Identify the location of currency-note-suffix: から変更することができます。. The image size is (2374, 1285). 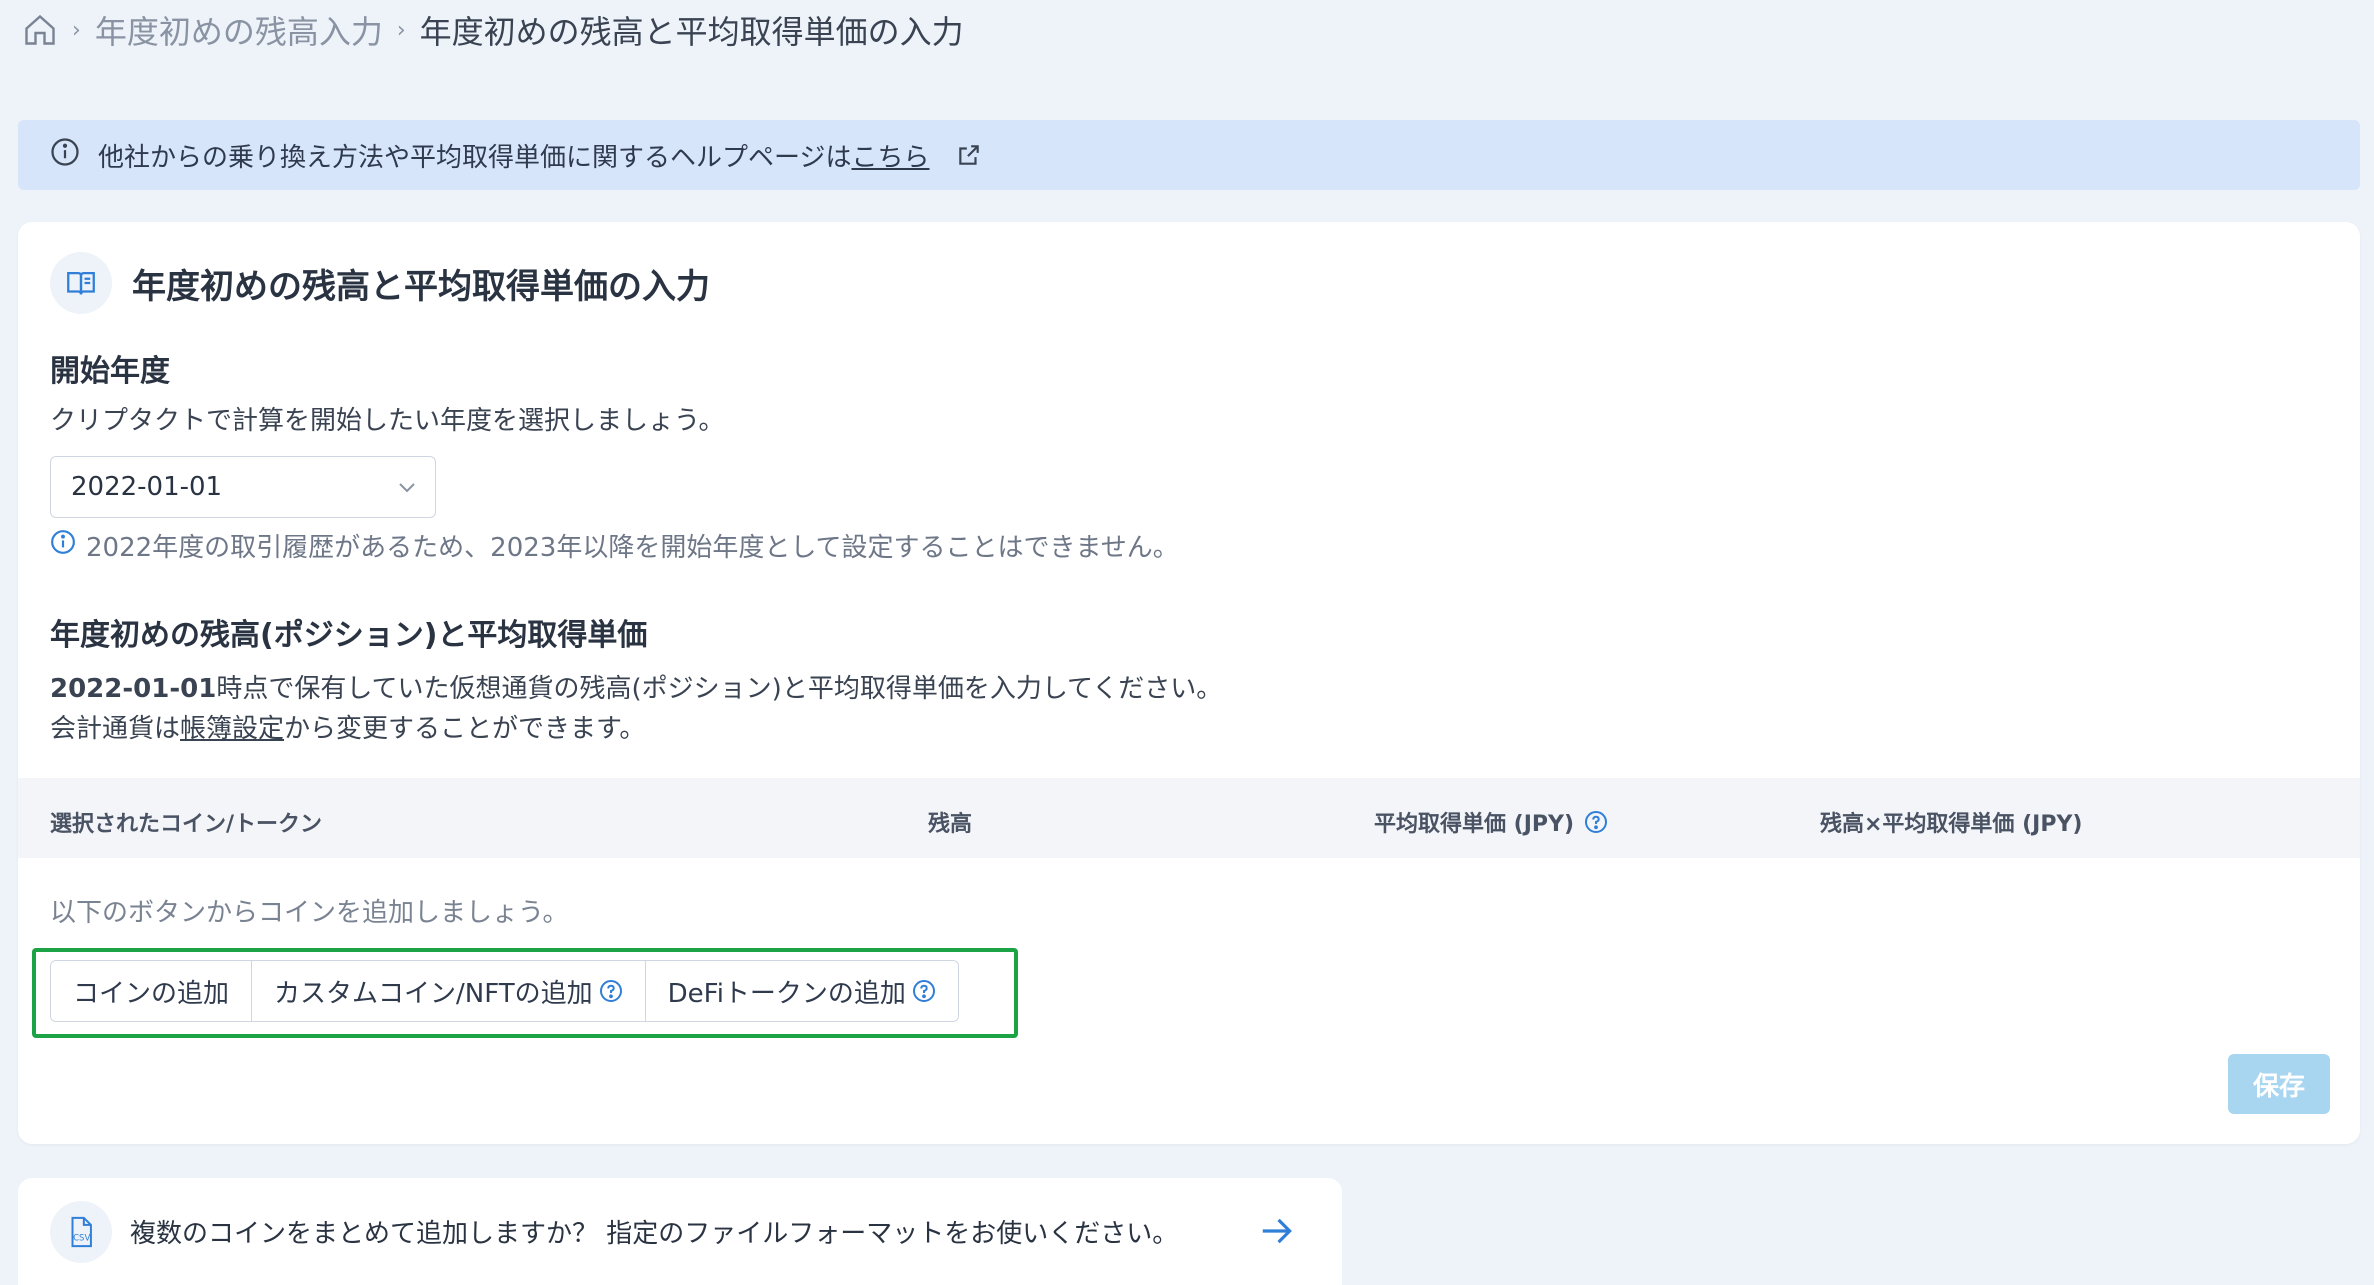
(465, 729).